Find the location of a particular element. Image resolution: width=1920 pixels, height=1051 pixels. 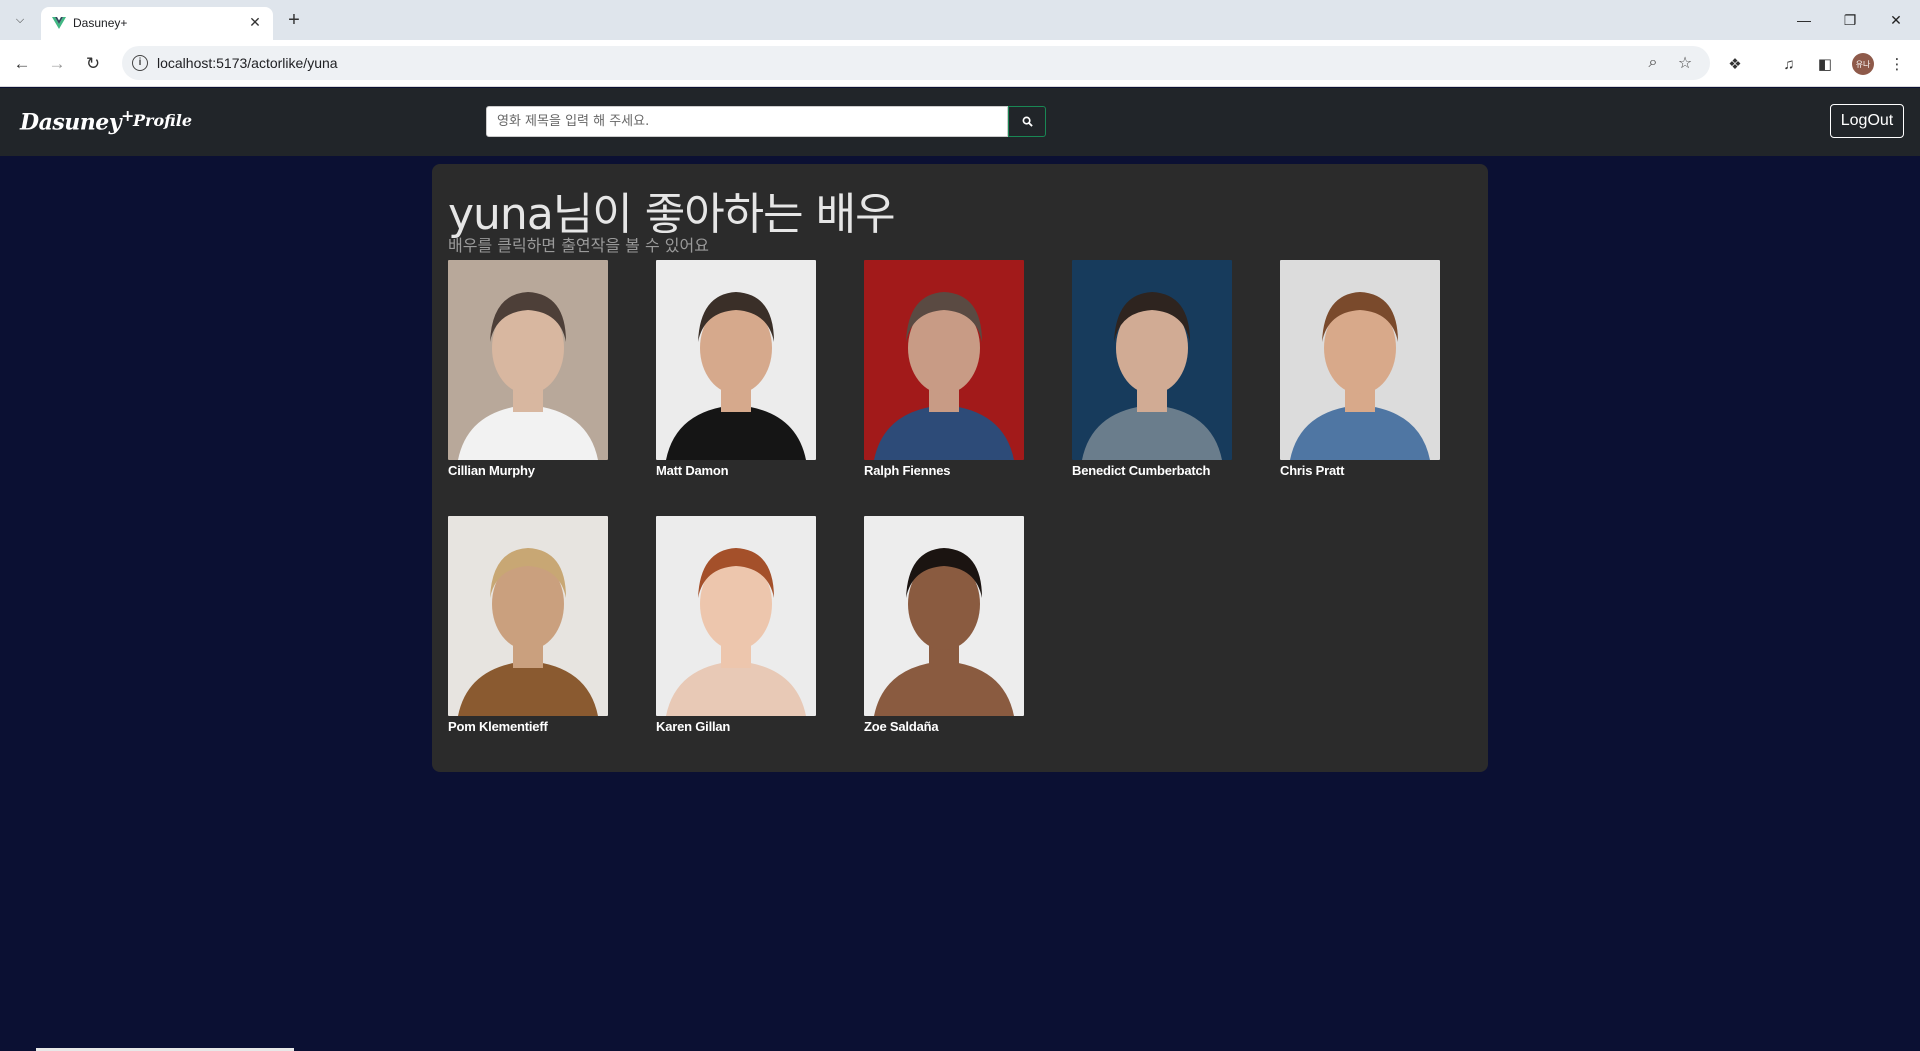

profile-link: Profile is located at coordinates (162, 120).